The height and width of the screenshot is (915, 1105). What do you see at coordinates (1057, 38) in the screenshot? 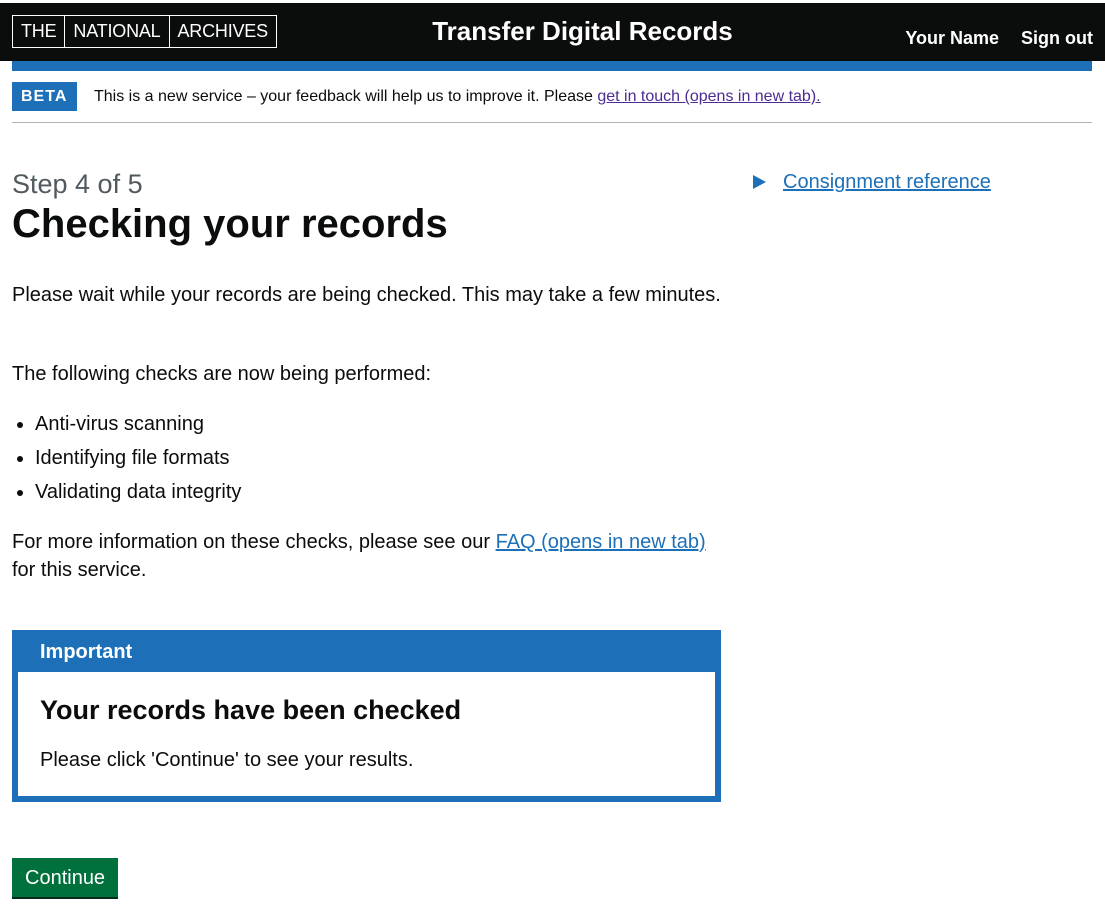
I see `sign-out-link: Sign out` at bounding box center [1057, 38].